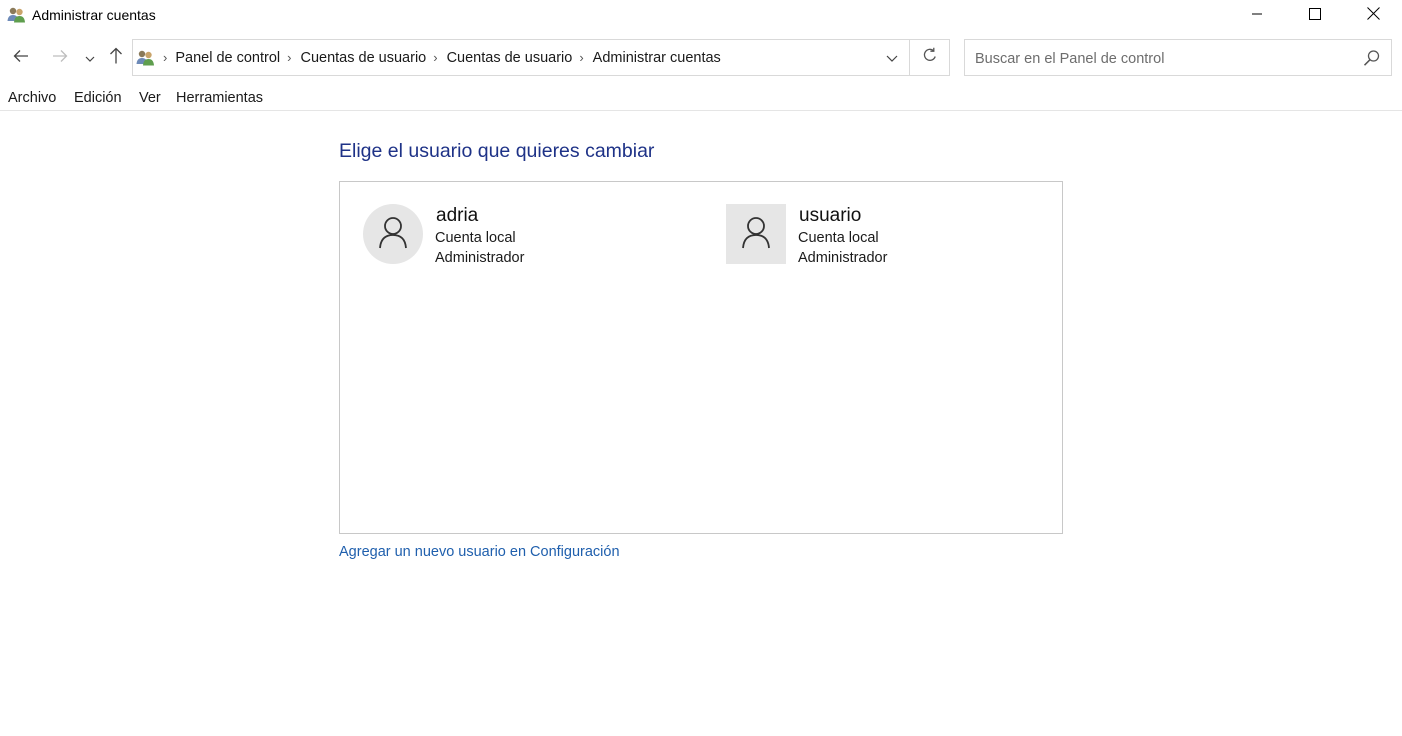 The height and width of the screenshot is (736, 1402). What do you see at coordinates (830, 216) in the screenshot?
I see `user-name: usuario` at bounding box center [830, 216].